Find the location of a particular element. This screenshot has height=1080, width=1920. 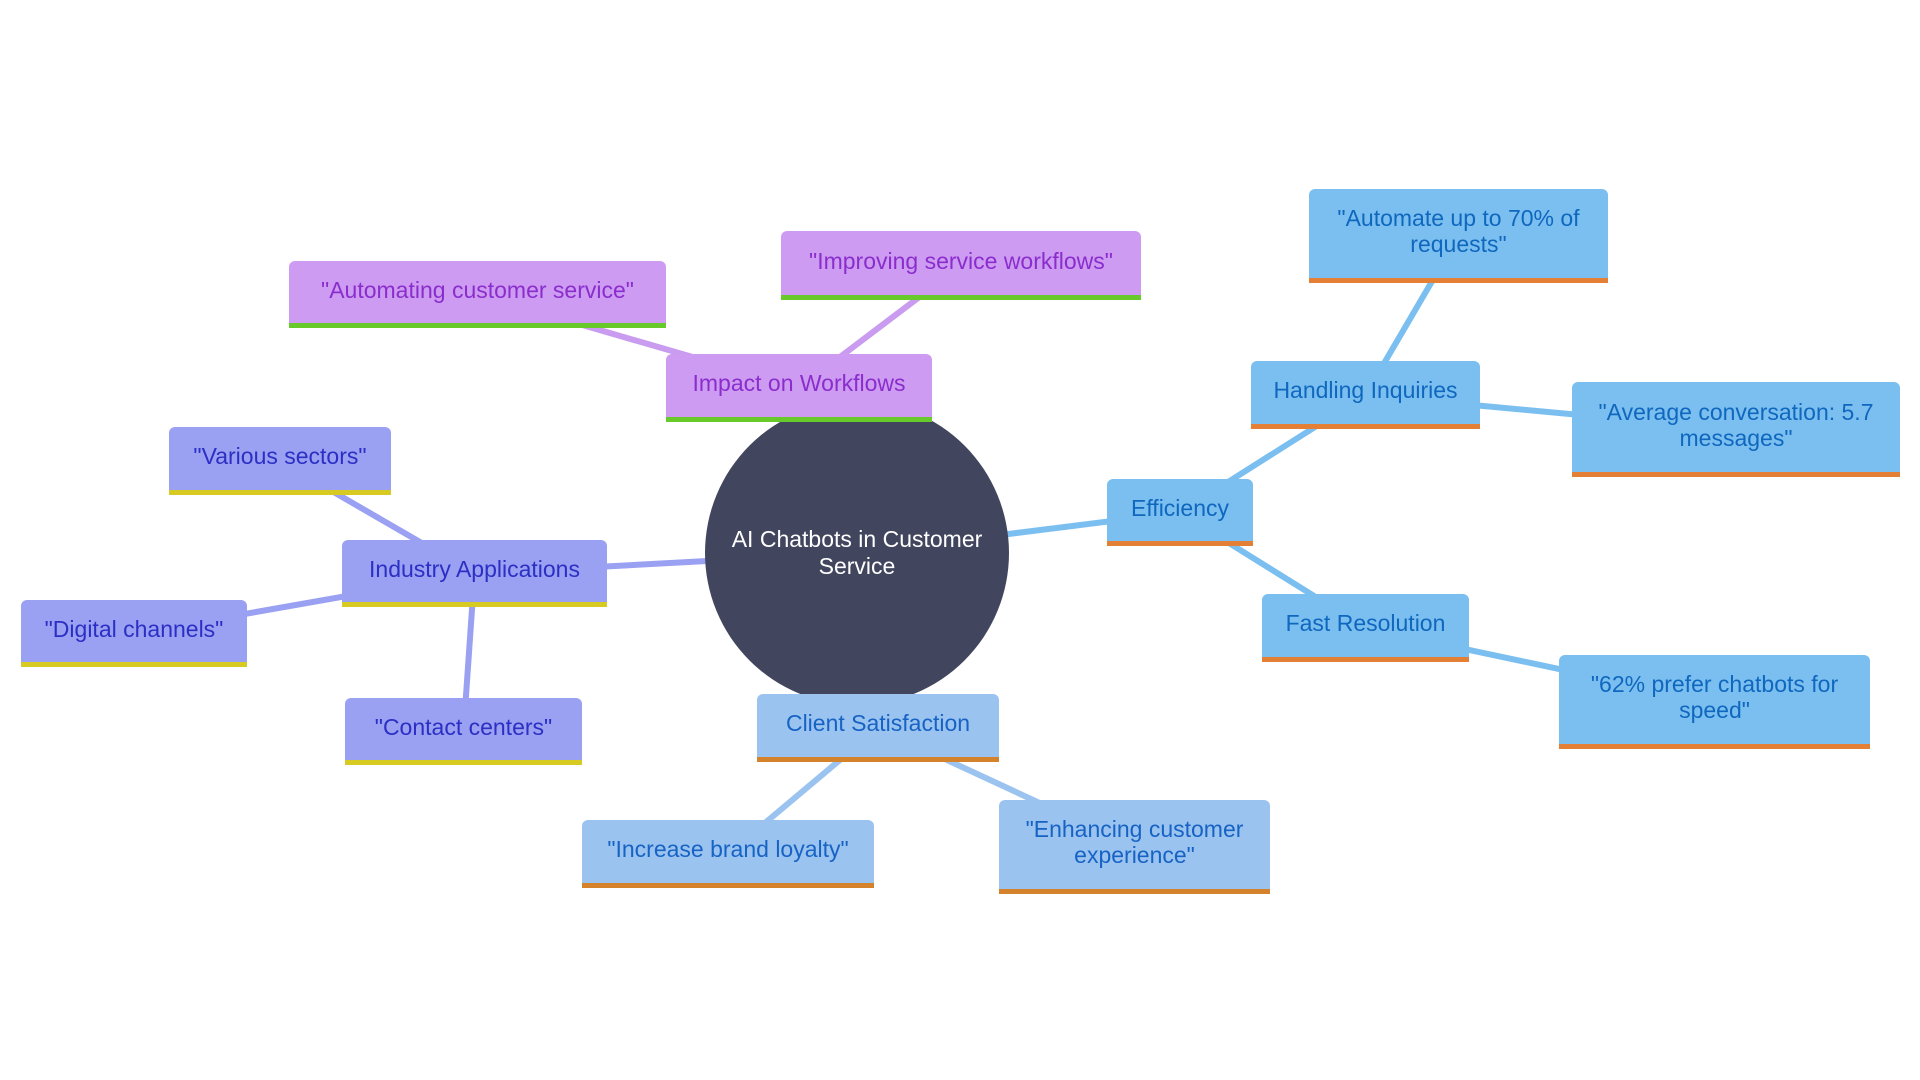

node-label: Handling Inquiries is located at coordinates (1365, 390).